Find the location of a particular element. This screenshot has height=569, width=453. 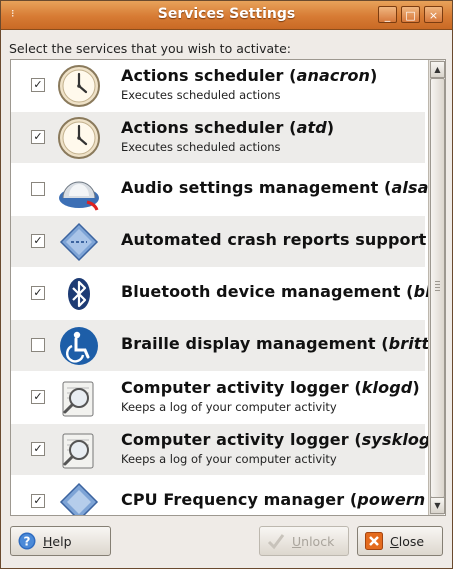

minimize-button: _ is located at coordinates (387, 14).